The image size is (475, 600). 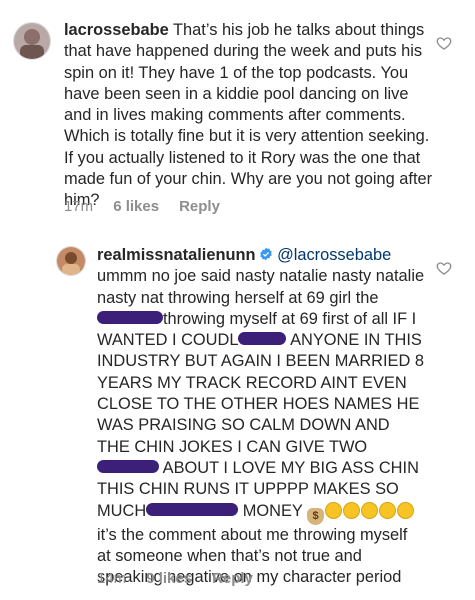 What do you see at coordinates (270, 510) in the screenshot?
I see `comment-body-part: MONEY` at bounding box center [270, 510].